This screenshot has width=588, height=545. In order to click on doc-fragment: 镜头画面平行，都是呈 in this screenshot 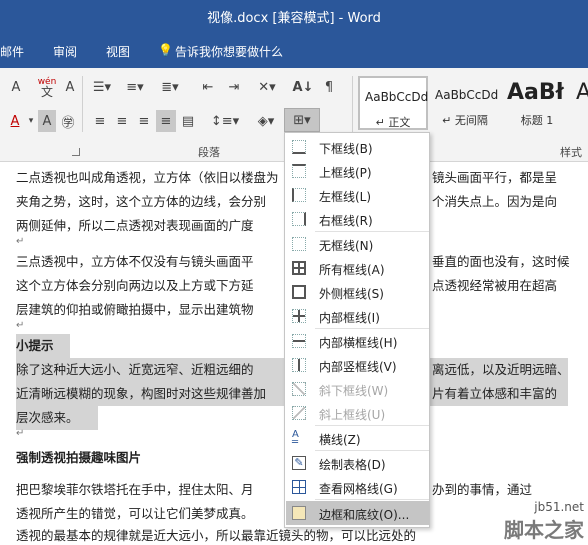, I will do `click(495, 177)`.